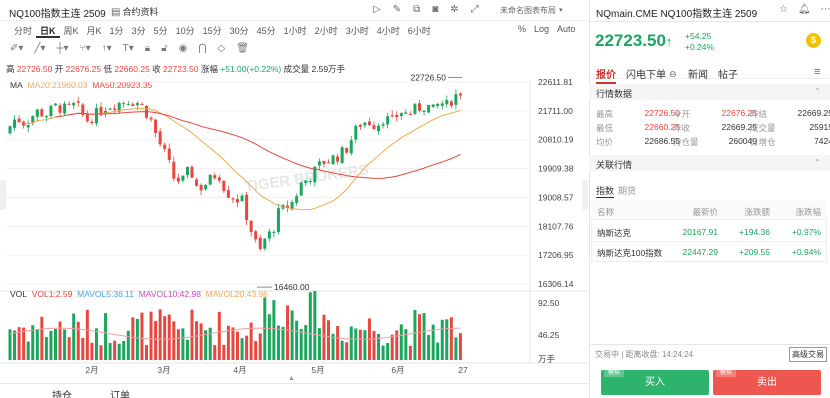 The image size is (830, 398). What do you see at coordinates (222, 49) in the screenshot?
I see `stack-icon: ◇` at bounding box center [222, 49].